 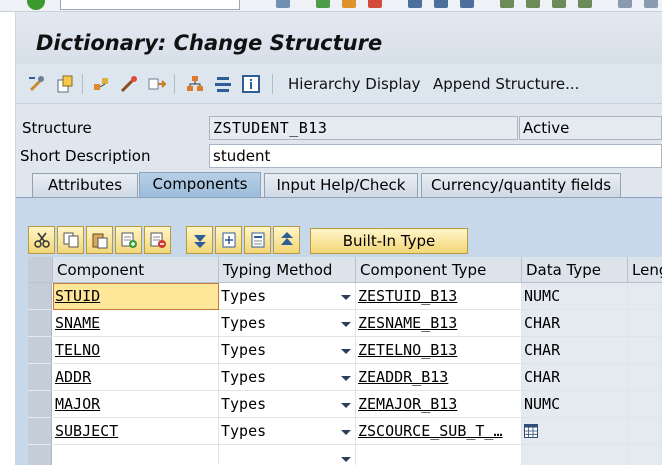 I want to click on component-type-cell: ZESNAME_B13, so click(x=439, y=323).